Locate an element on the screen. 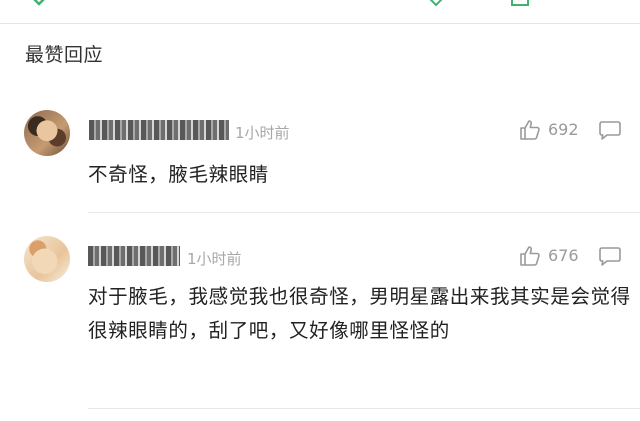 The height and width of the screenshot is (421, 640). box-icon is located at coordinates (520, 6).